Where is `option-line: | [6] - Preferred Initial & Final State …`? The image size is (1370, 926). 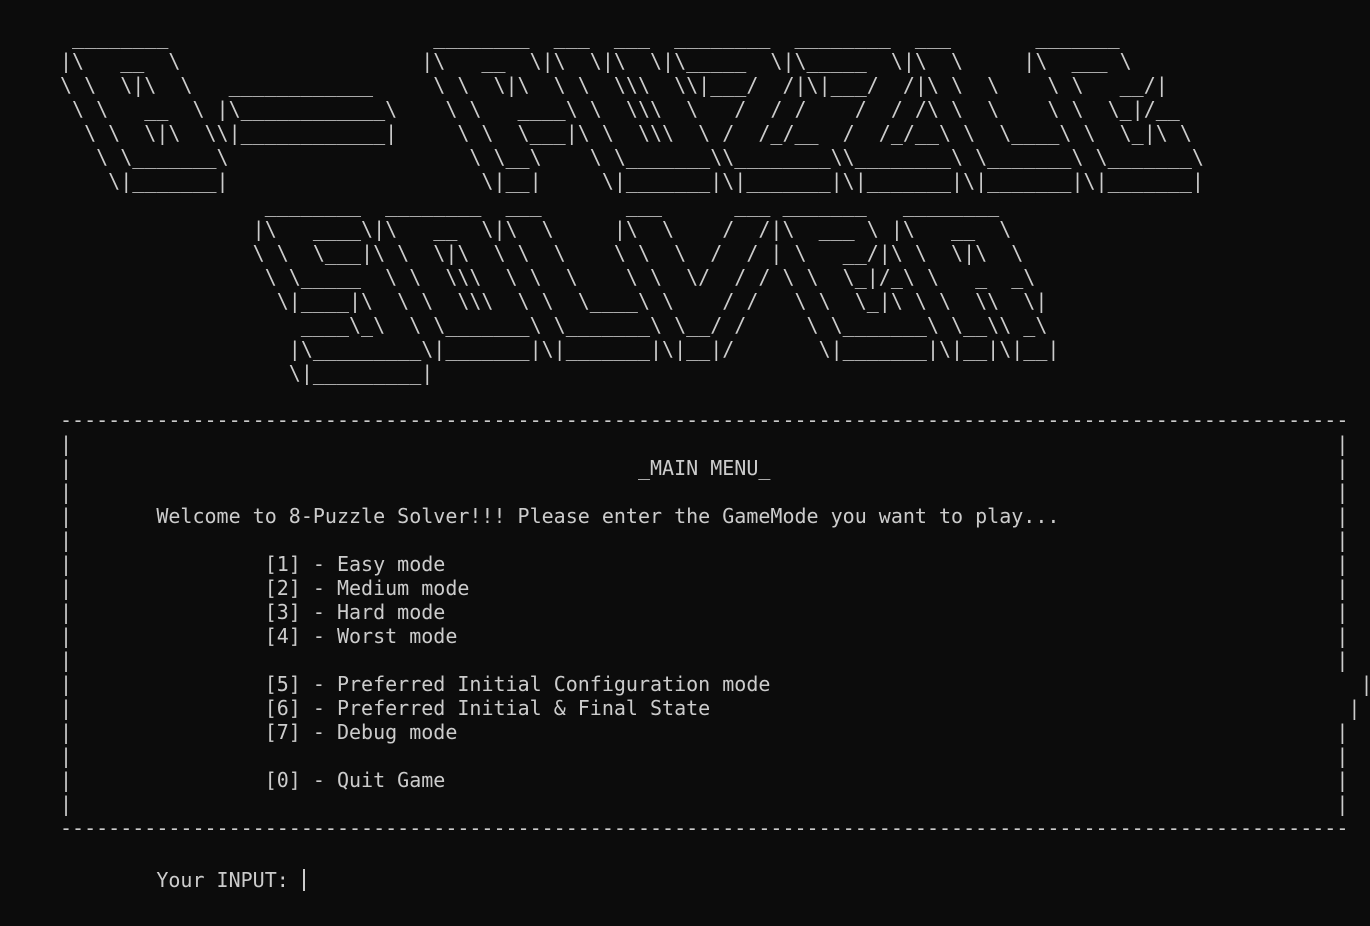 option-line: | [6] - Preferred Initial & Final State … is located at coordinates (710, 708).